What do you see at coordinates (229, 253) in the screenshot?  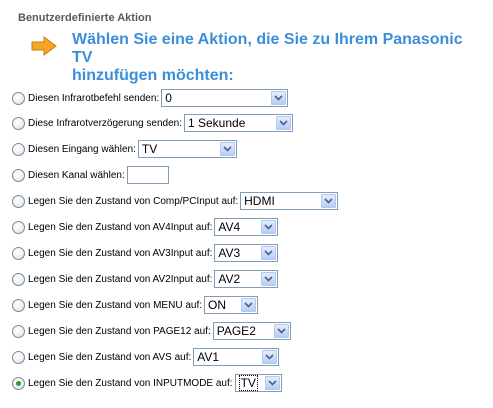 I see `av3-input-value: AV3` at bounding box center [229, 253].